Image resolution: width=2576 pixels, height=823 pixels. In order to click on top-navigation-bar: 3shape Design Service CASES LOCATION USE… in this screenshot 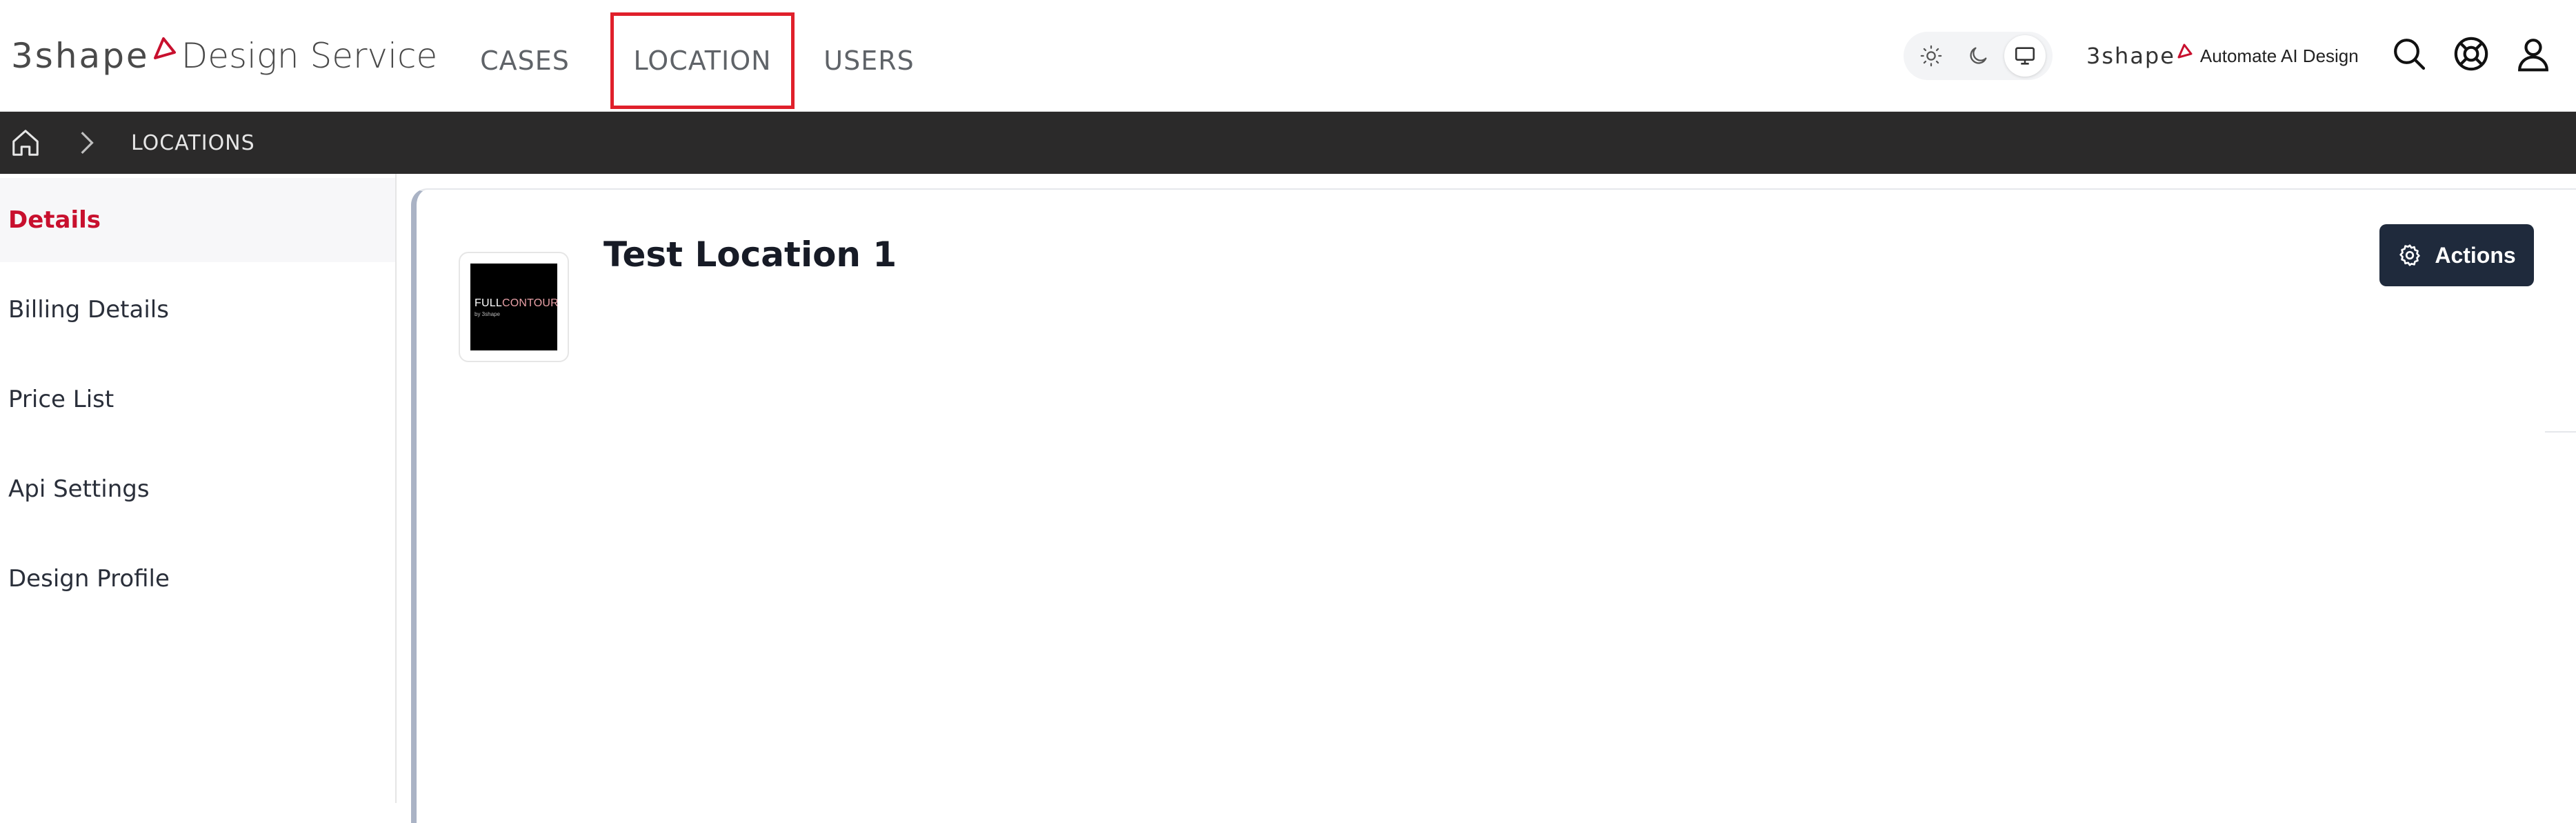, I will do `click(1288, 56)`.